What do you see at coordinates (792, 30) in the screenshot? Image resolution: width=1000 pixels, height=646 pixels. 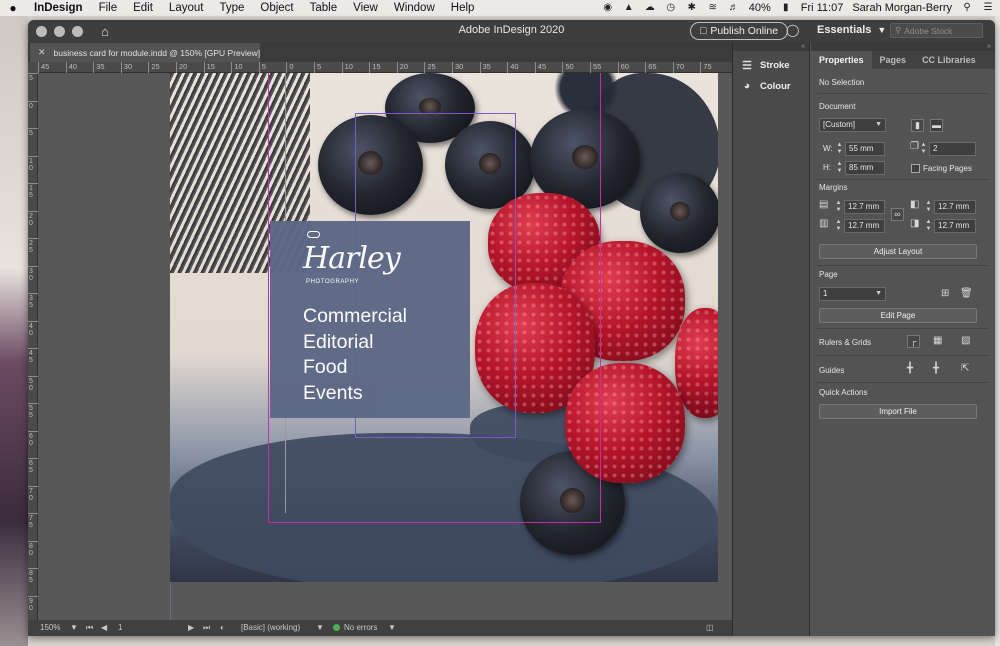 I see `lightbulb-icon: ◯` at bounding box center [792, 30].